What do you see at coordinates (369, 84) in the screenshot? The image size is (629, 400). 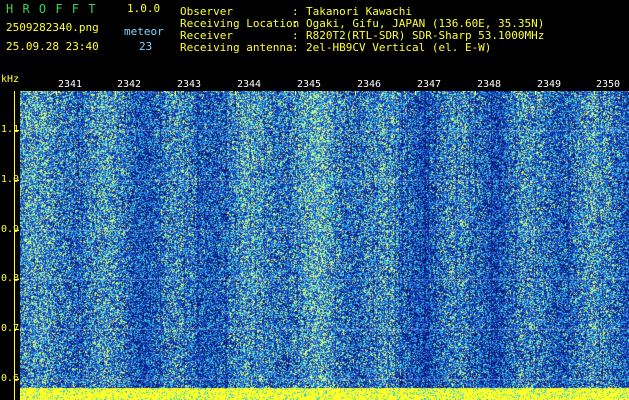 I see `x-tick-label: 2346` at bounding box center [369, 84].